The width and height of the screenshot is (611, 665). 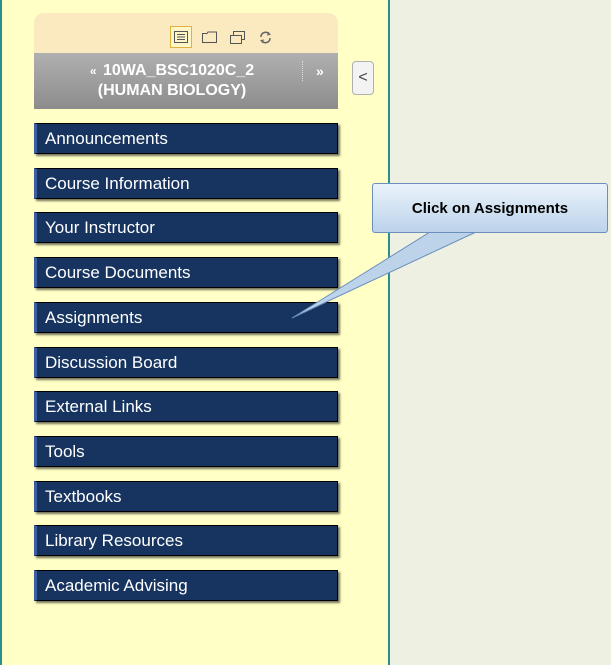 I want to click on callout-pointer, so click(x=384, y=275).